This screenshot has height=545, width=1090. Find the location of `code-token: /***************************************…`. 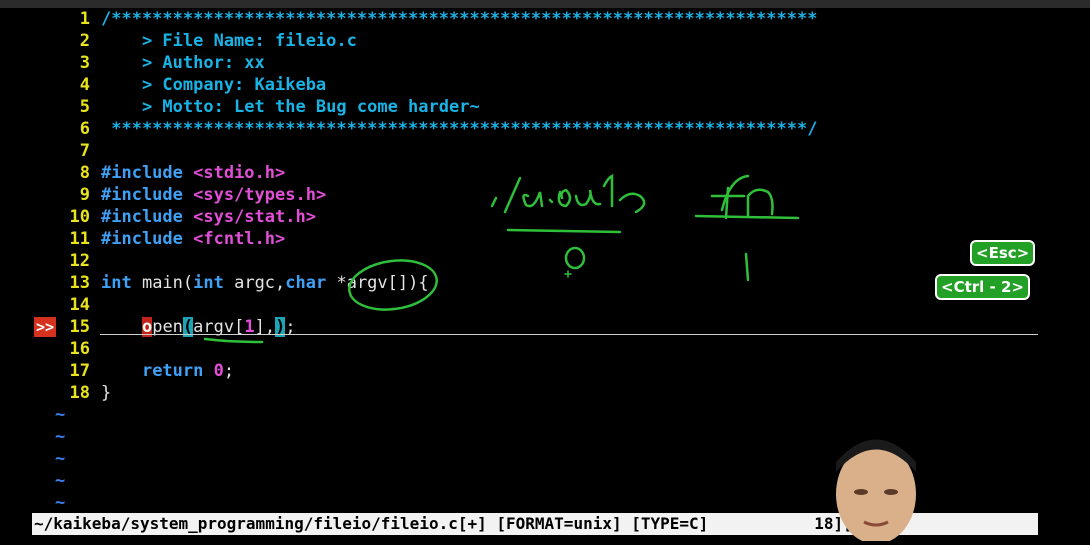

code-token: /***************************************… is located at coordinates (459, 19).